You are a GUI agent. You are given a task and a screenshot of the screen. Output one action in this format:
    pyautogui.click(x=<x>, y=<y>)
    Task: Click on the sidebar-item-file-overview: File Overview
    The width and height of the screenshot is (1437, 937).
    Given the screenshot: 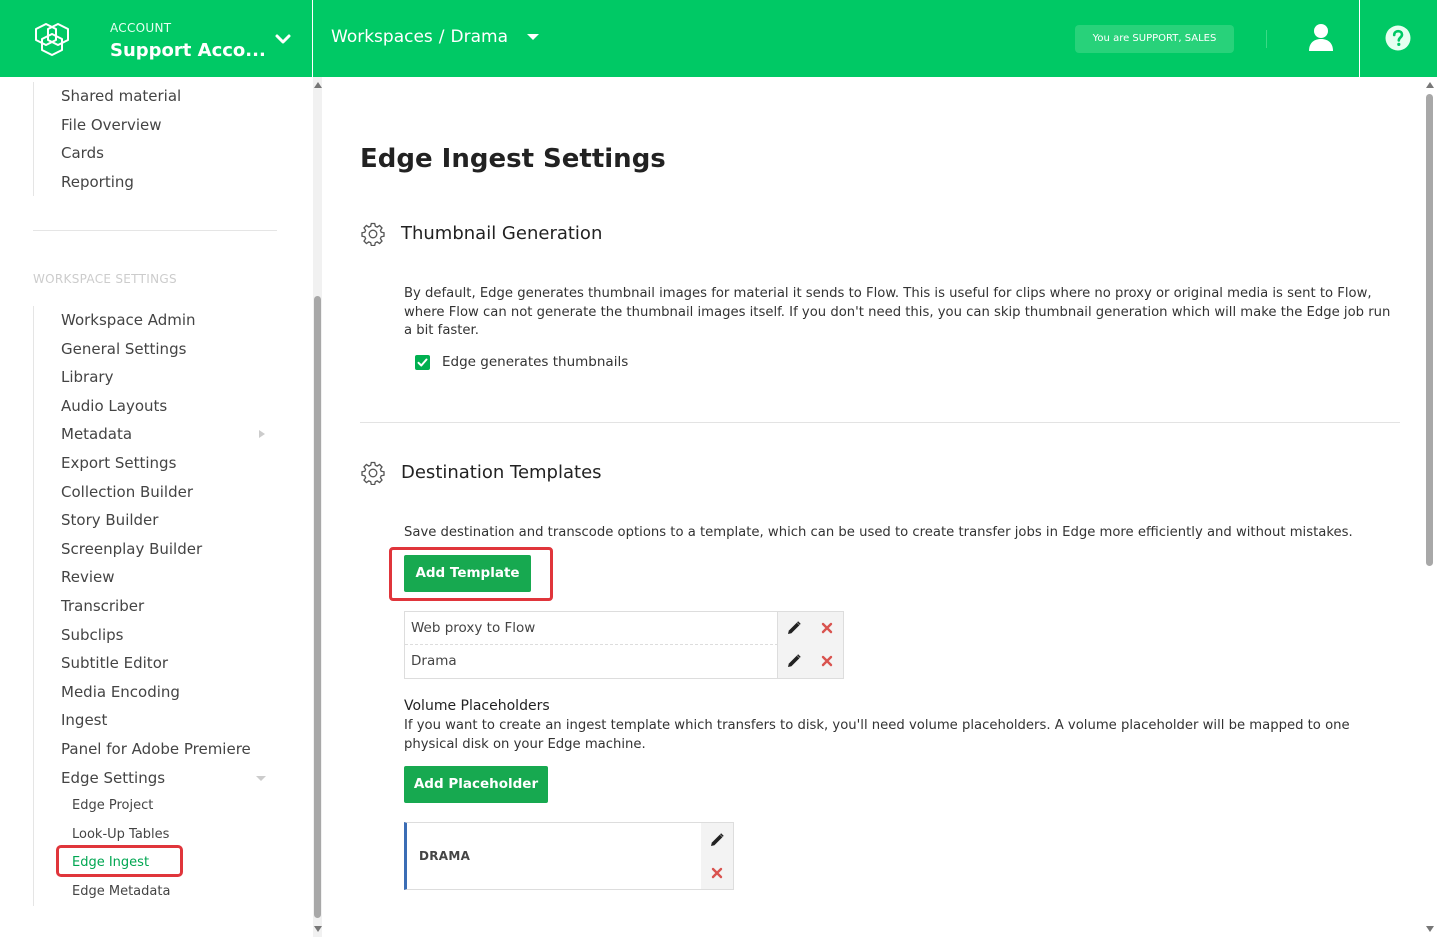 What is the action you would take?
    pyautogui.click(x=107, y=125)
    